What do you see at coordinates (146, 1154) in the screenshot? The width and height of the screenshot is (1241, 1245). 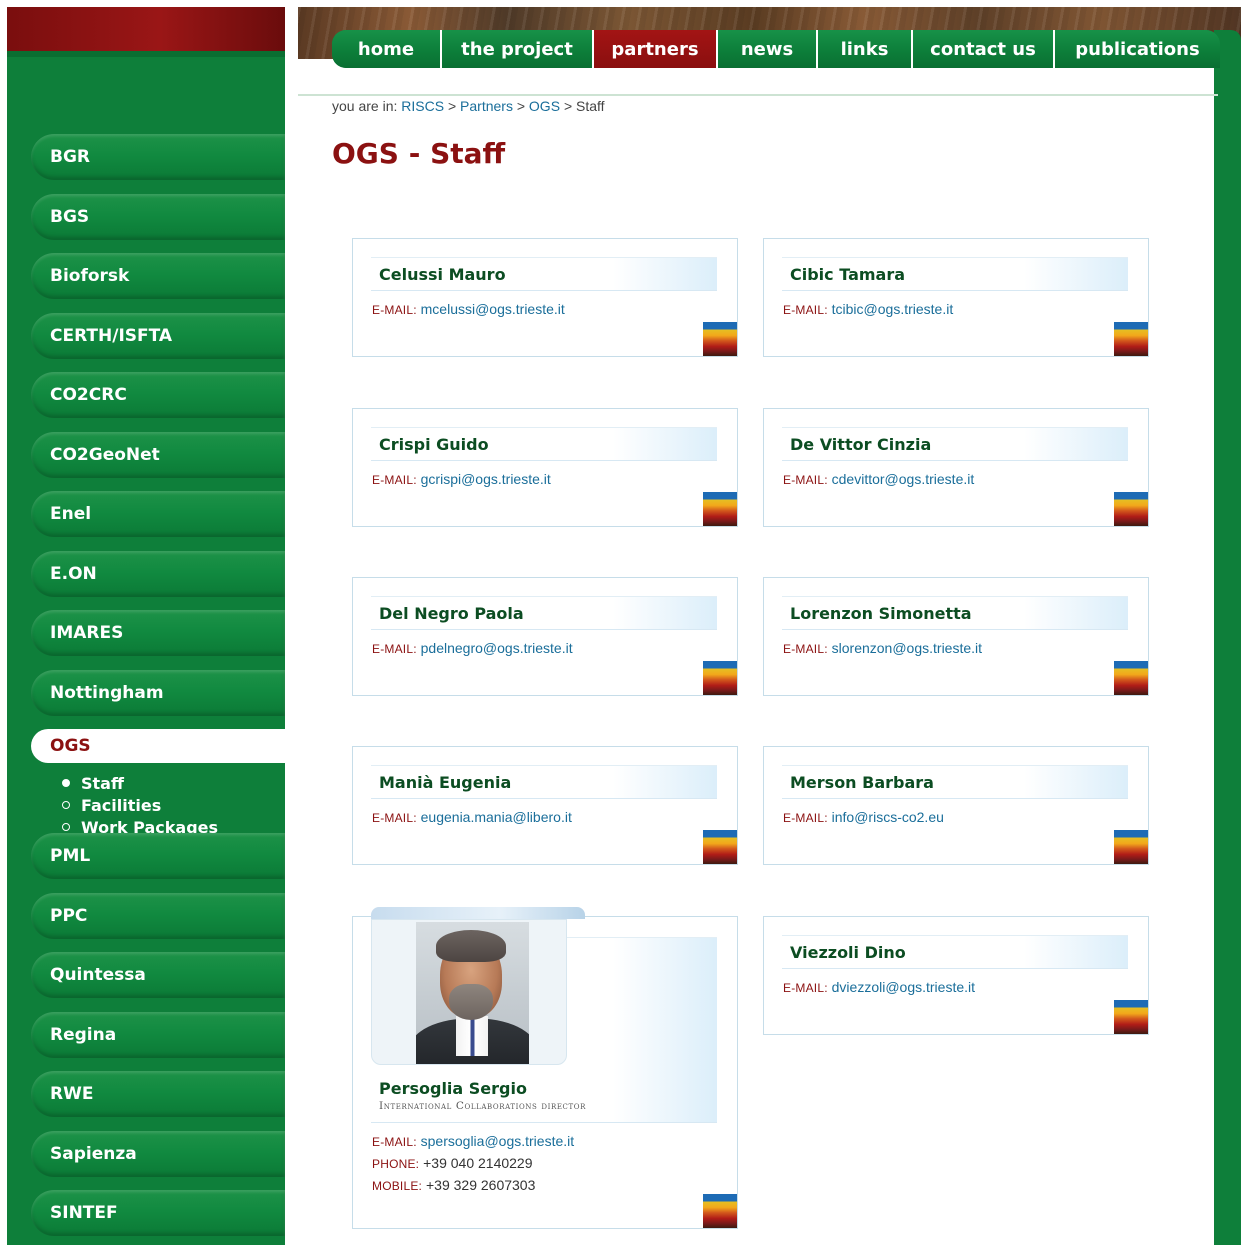 I see `sidebar-item-sapienza: Sapienza` at bounding box center [146, 1154].